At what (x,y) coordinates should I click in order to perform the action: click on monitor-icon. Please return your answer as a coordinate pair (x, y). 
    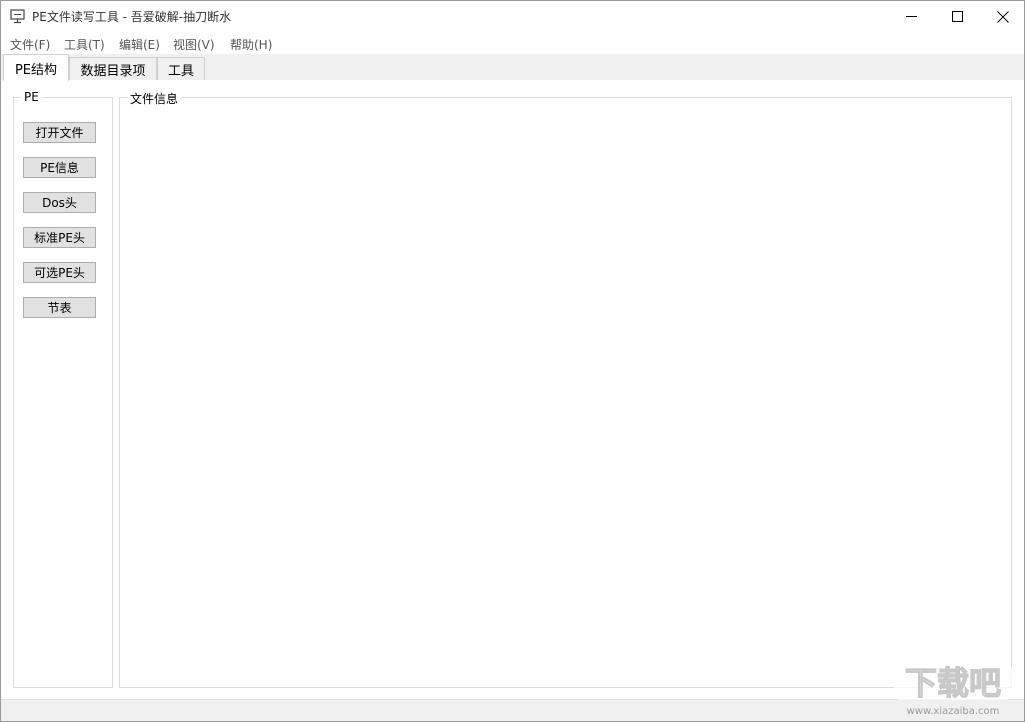
    Looking at the image, I should click on (17, 16).